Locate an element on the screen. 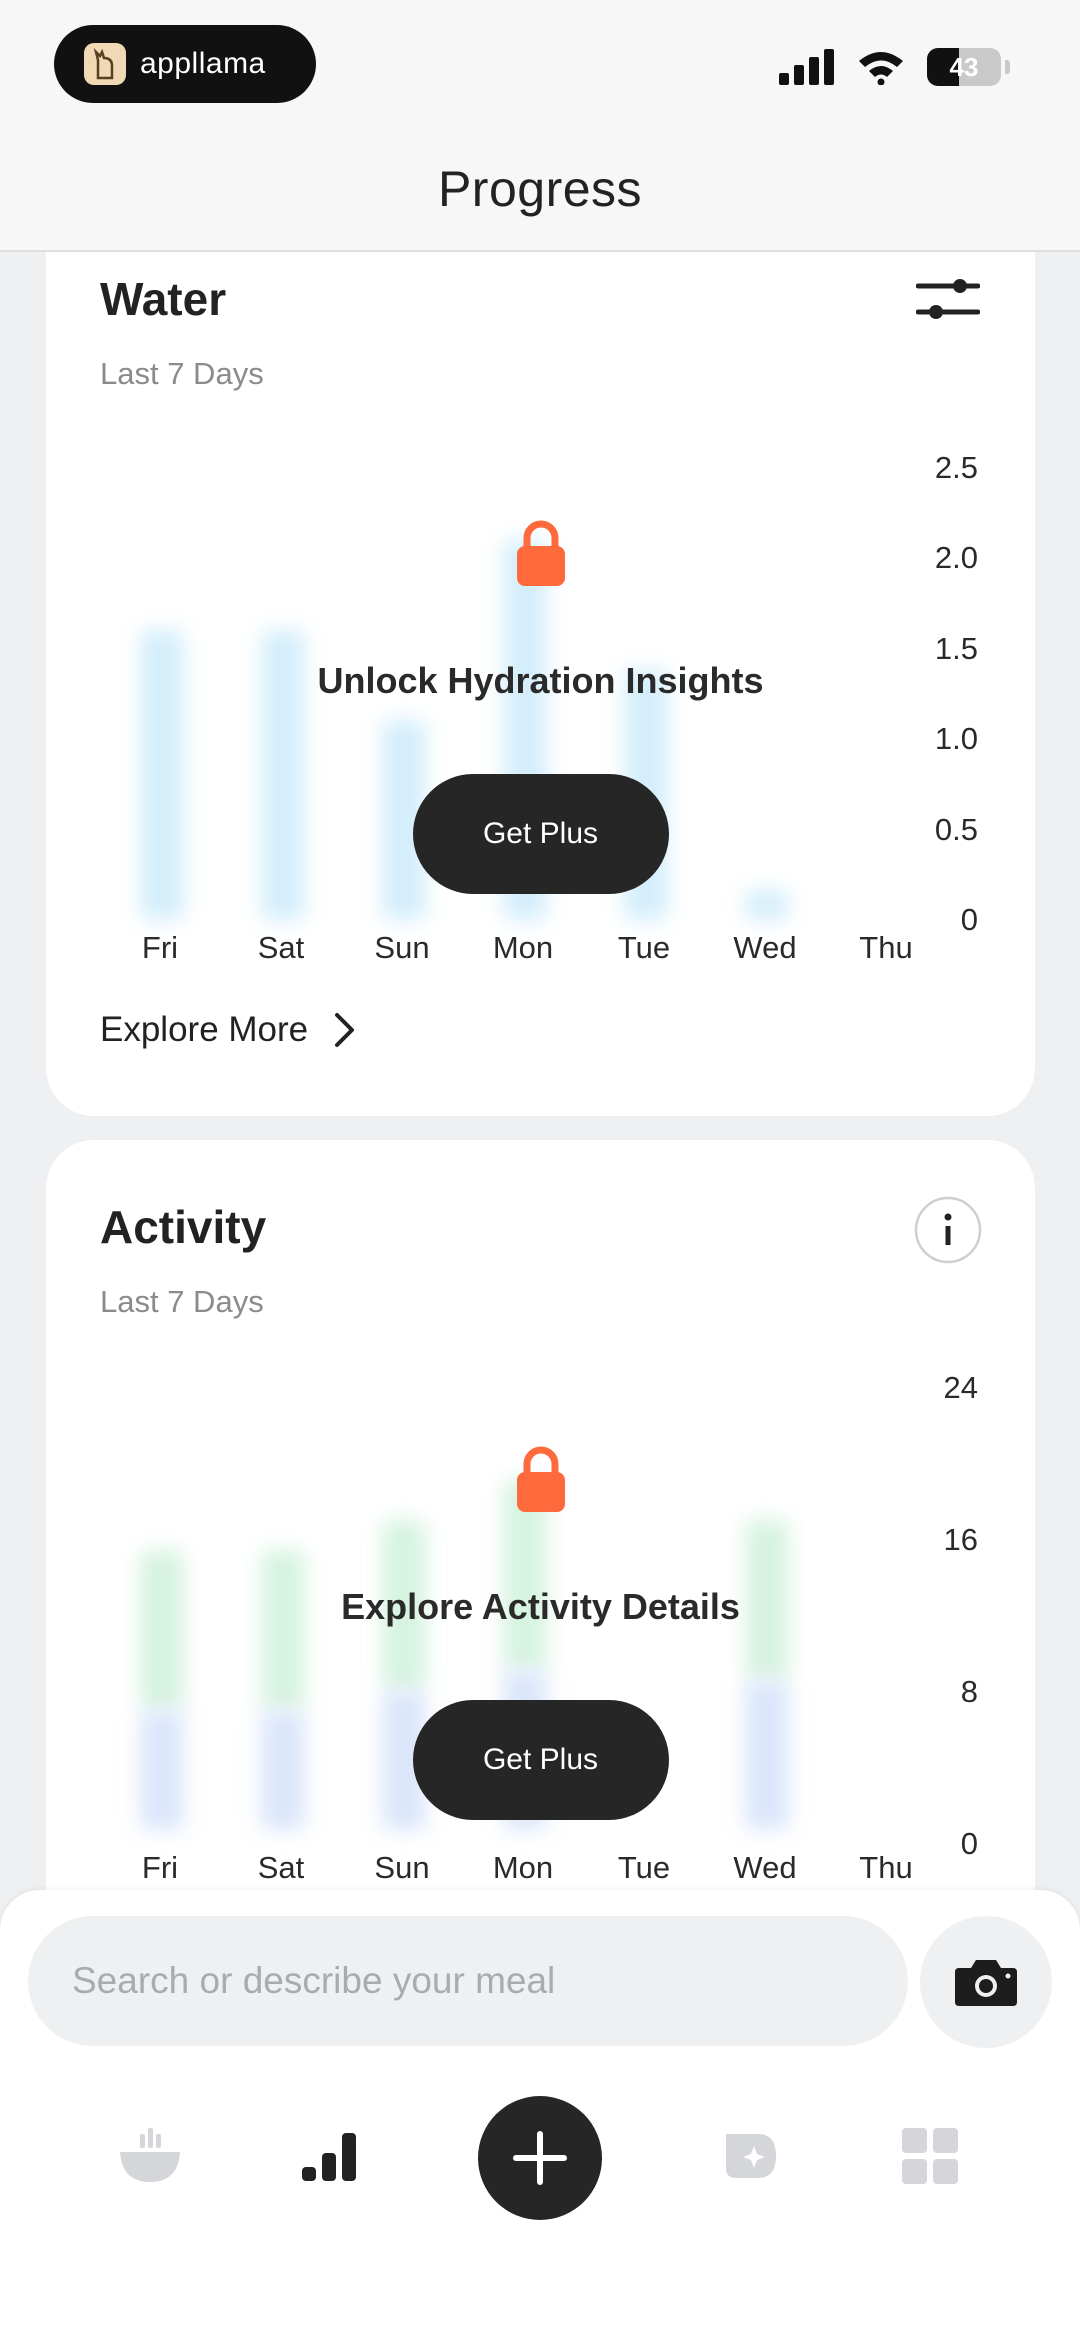 This screenshot has height=2337, width=1080. camera-icon is located at coordinates (986, 1983).